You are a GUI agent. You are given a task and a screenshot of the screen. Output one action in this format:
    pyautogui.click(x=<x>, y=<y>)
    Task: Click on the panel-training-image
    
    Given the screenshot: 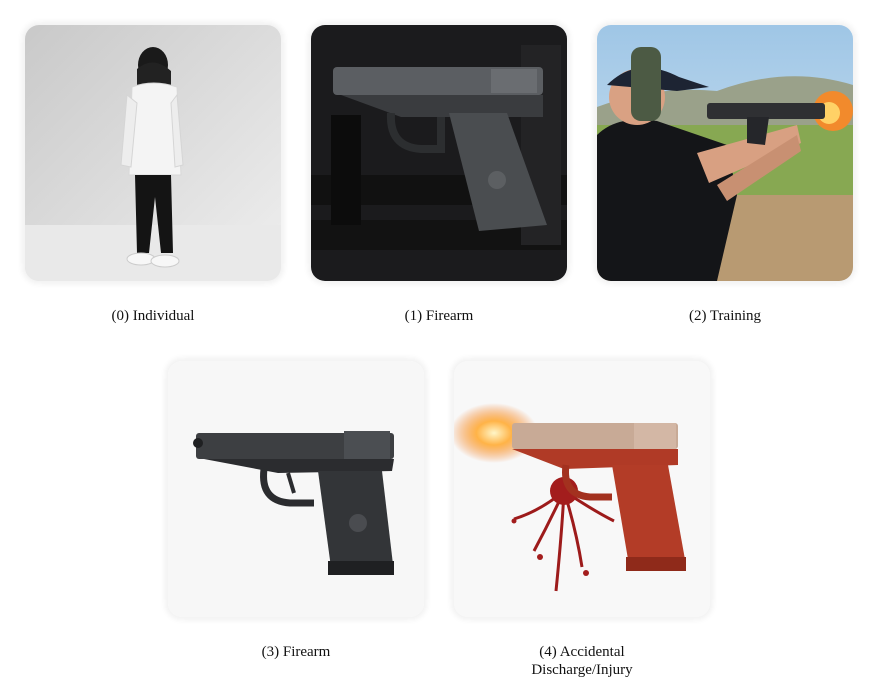 What is the action you would take?
    pyautogui.click(x=725, y=153)
    